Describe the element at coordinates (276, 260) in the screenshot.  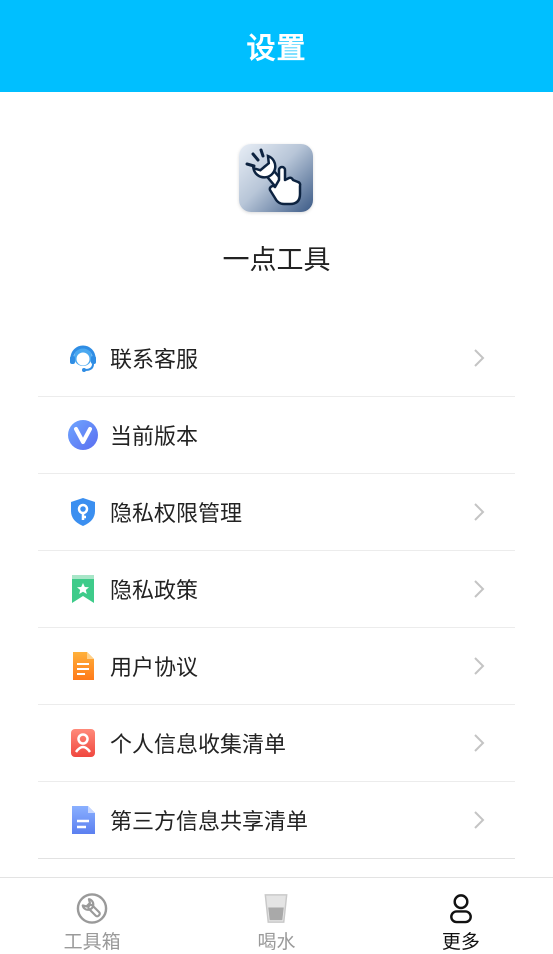
I see `app-name: 一点工具` at that location.